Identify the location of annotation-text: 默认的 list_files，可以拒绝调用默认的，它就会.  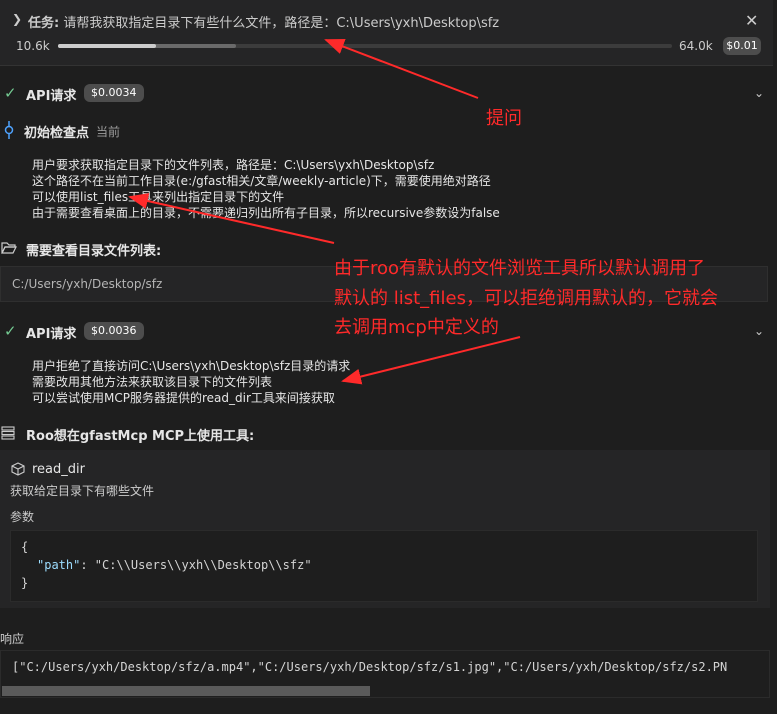
(526, 298).